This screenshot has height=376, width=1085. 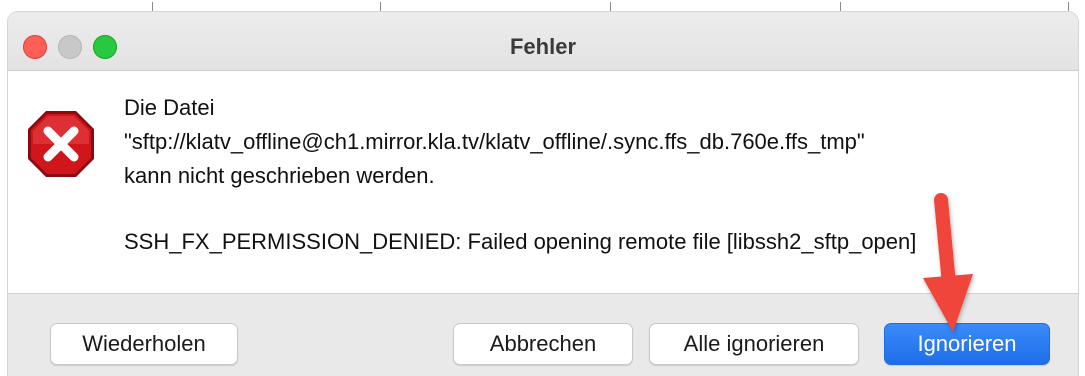 I want to click on cancel-button: Abbrechen, so click(x=543, y=344).